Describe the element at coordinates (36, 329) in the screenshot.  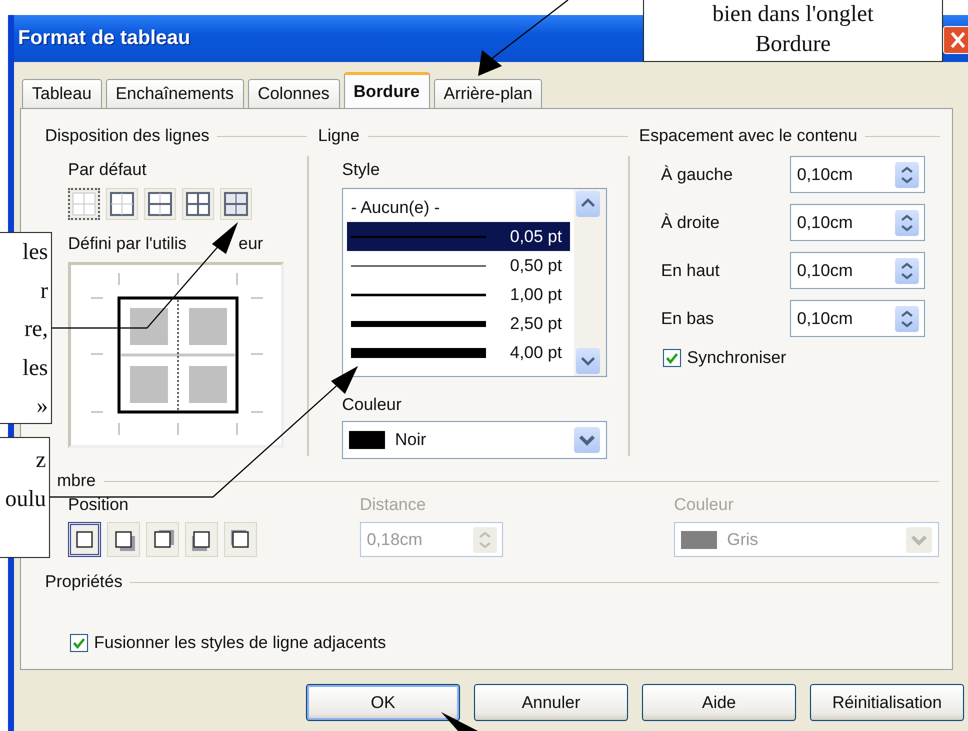
I see `callout-text: re,` at that location.